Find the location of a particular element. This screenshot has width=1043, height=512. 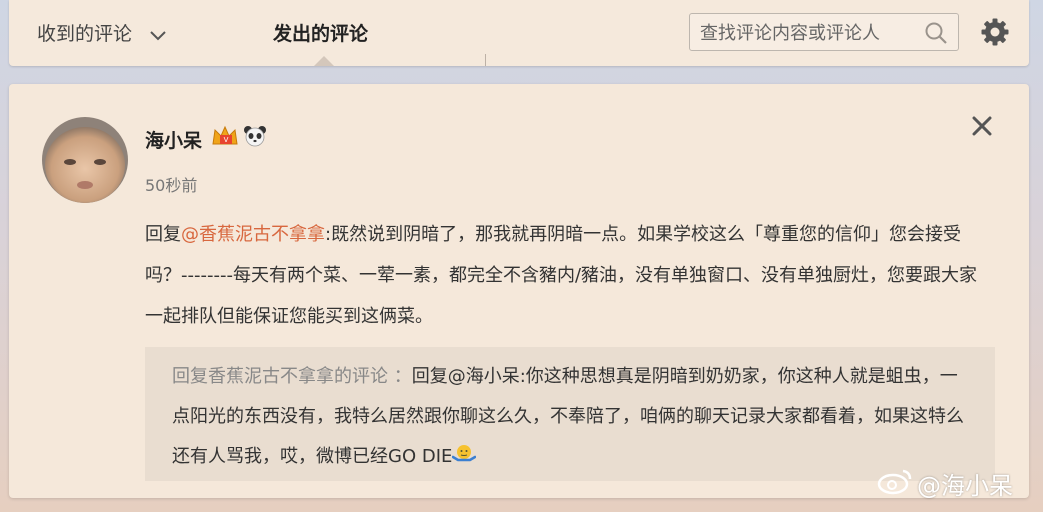

watermark-text: @海小呆 is located at coordinates (965, 486).